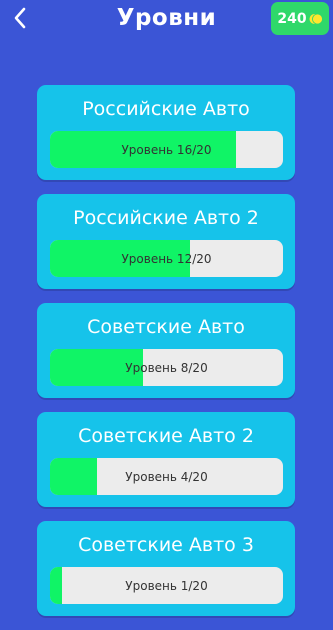 The image size is (333, 630). I want to click on level-progress-bar: Уровень 4/20, so click(166, 476).